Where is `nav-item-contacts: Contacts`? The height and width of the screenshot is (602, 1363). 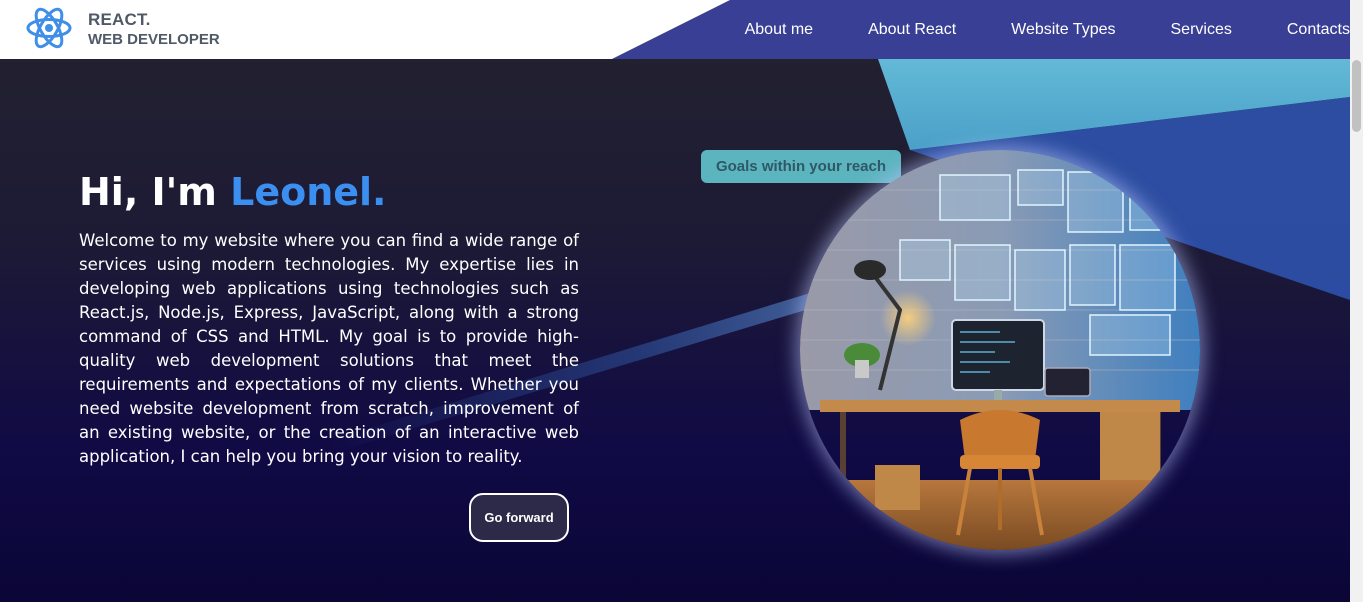
nav-item-contacts: Contacts is located at coordinates (1318, 30).